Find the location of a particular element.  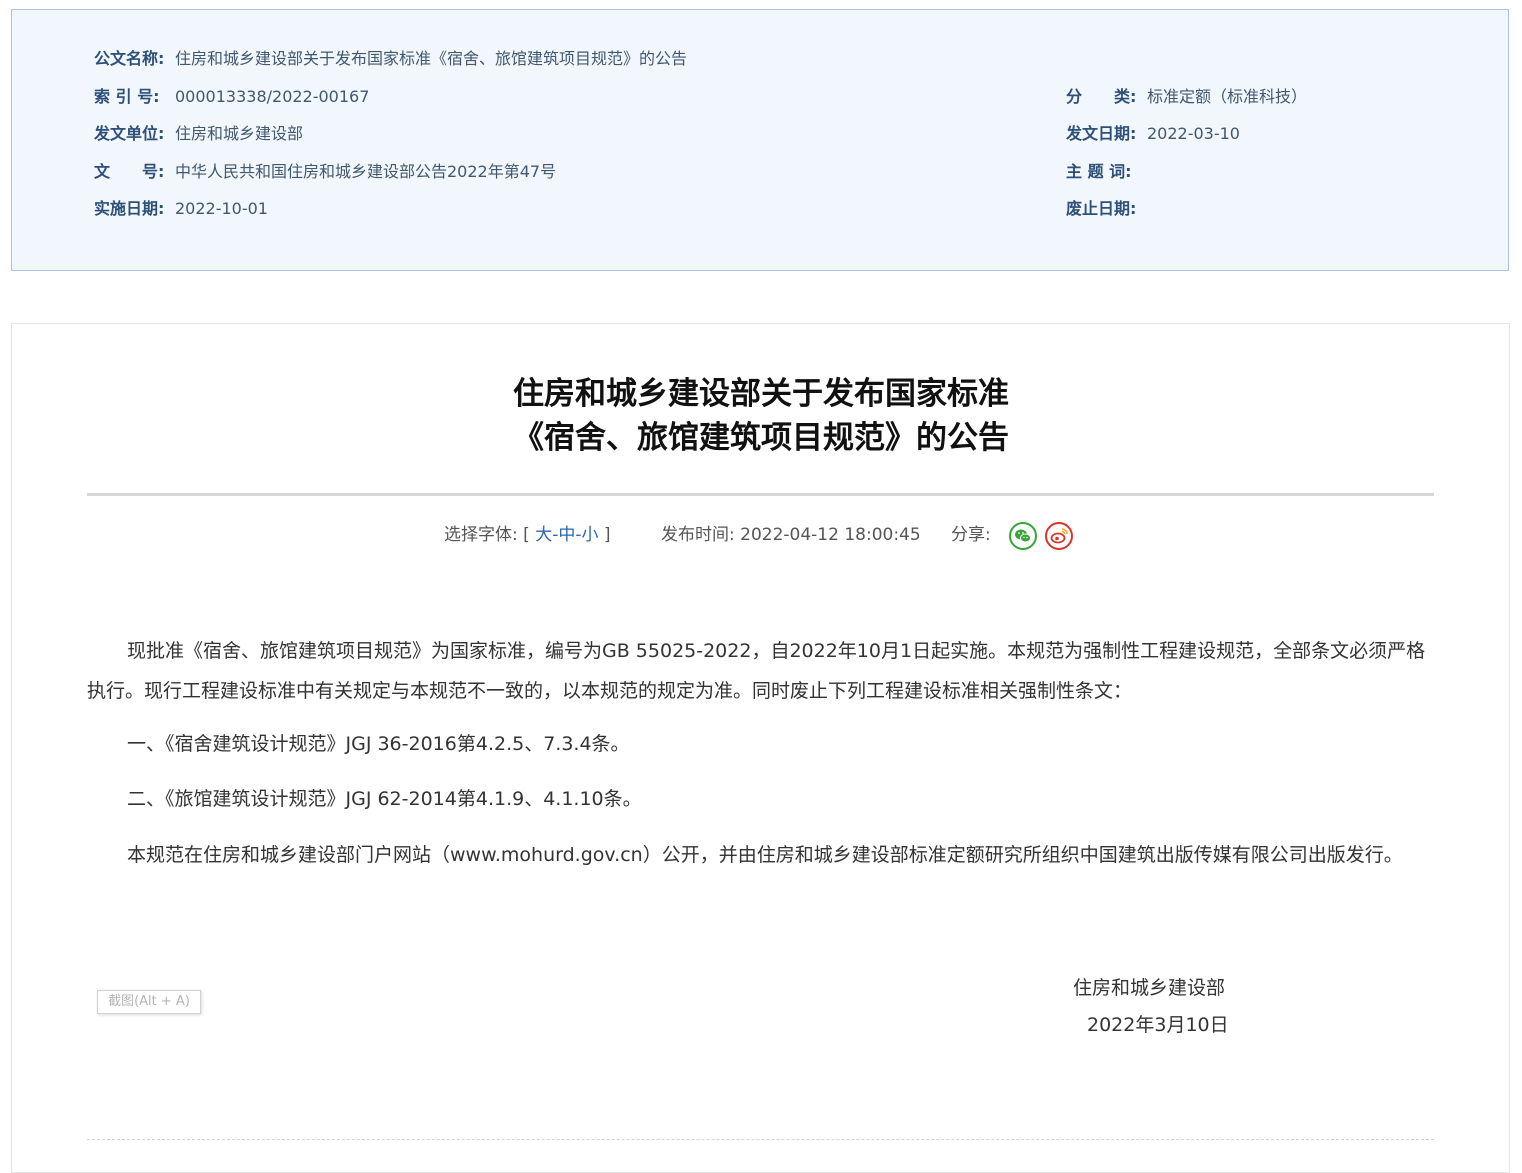

weibo-share-icon is located at coordinates (1059, 536).